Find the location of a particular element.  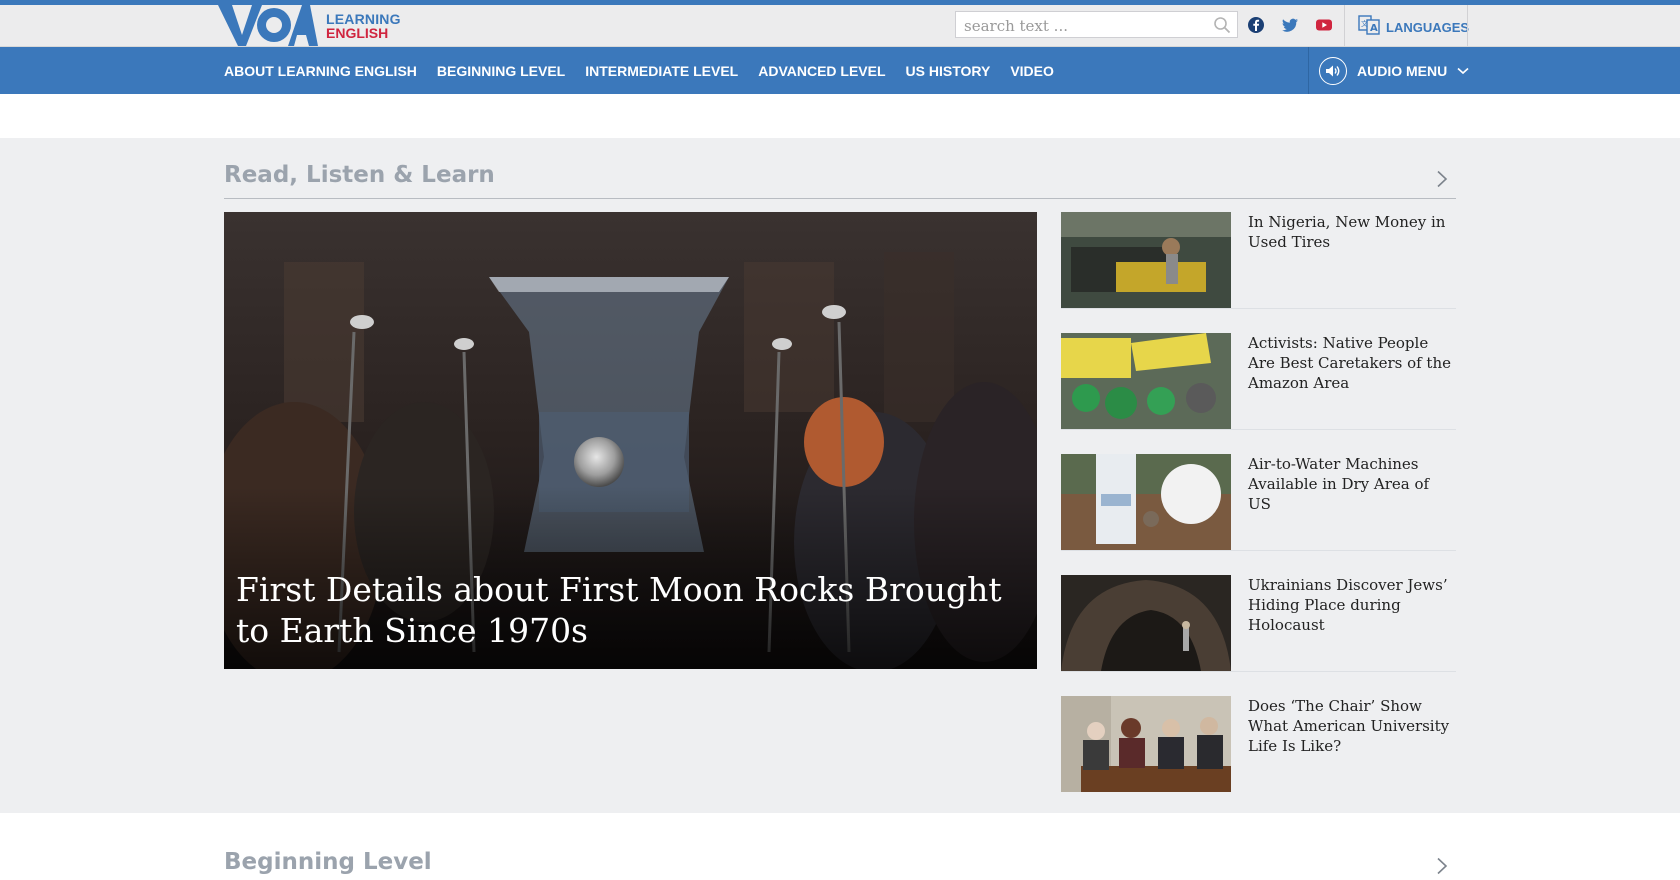

nav-item-intermediate: INTERMEDIATE LEVEL is located at coordinates (661, 71).